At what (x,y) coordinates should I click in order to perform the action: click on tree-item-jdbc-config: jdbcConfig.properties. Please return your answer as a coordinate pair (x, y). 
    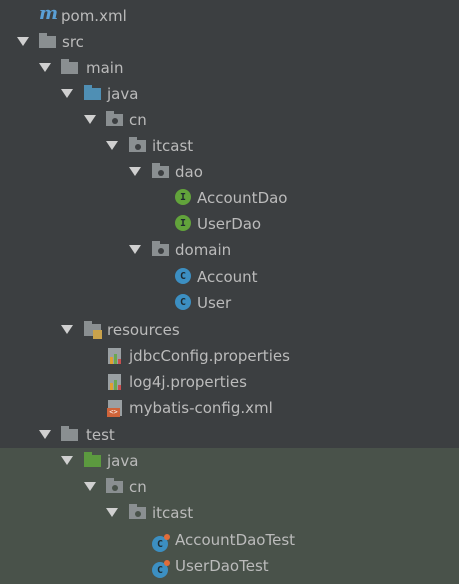
    Looking at the image, I should click on (229, 356).